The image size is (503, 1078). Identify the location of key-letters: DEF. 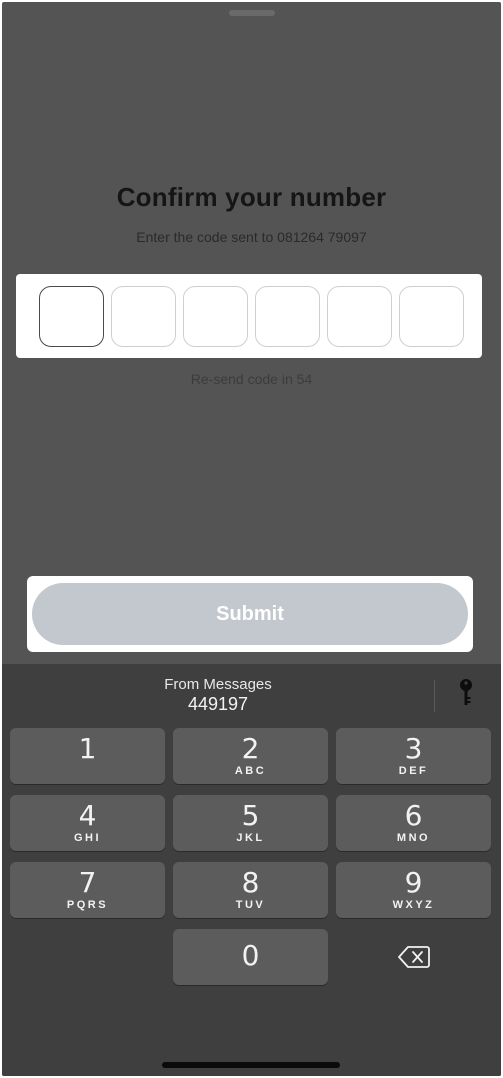
(413, 771).